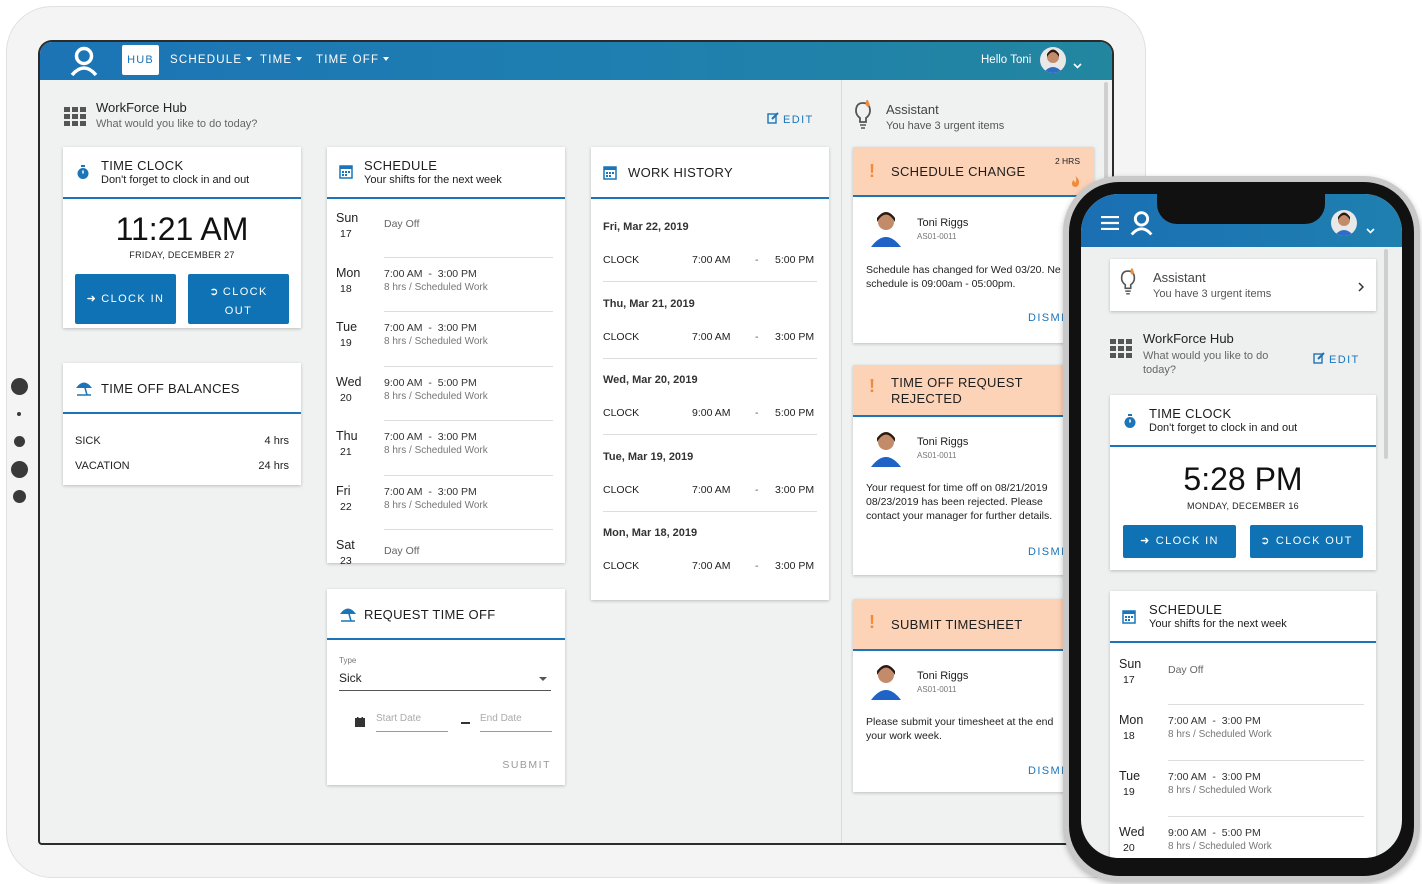 The height and width of the screenshot is (884, 1422). I want to click on nav-tab-hub: HUB, so click(140, 60).